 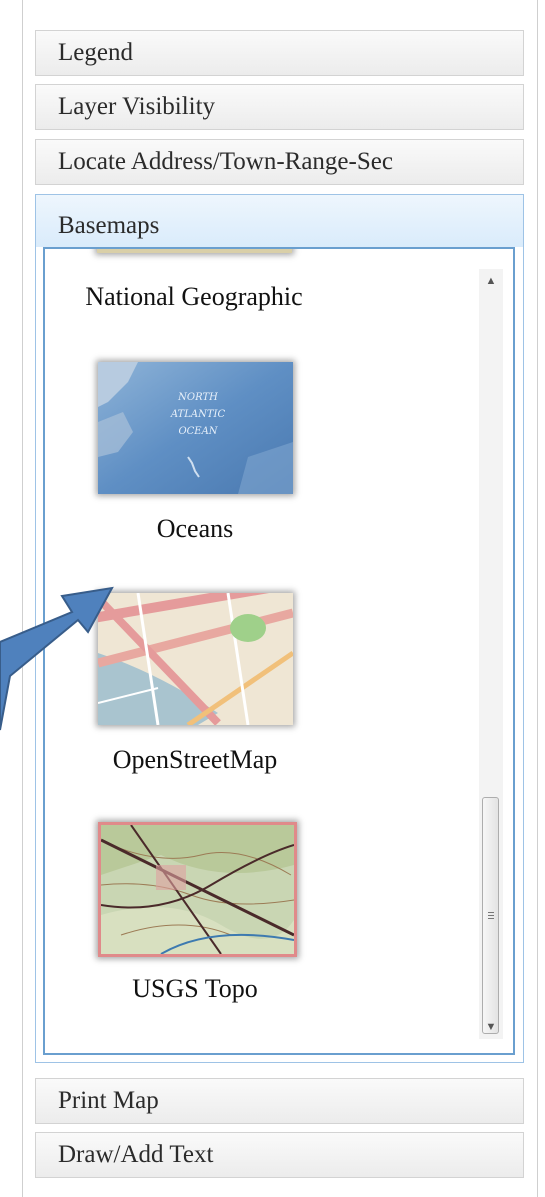 I want to click on basemap-label-national-geographic: National Geographic, so click(x=194, y=297).